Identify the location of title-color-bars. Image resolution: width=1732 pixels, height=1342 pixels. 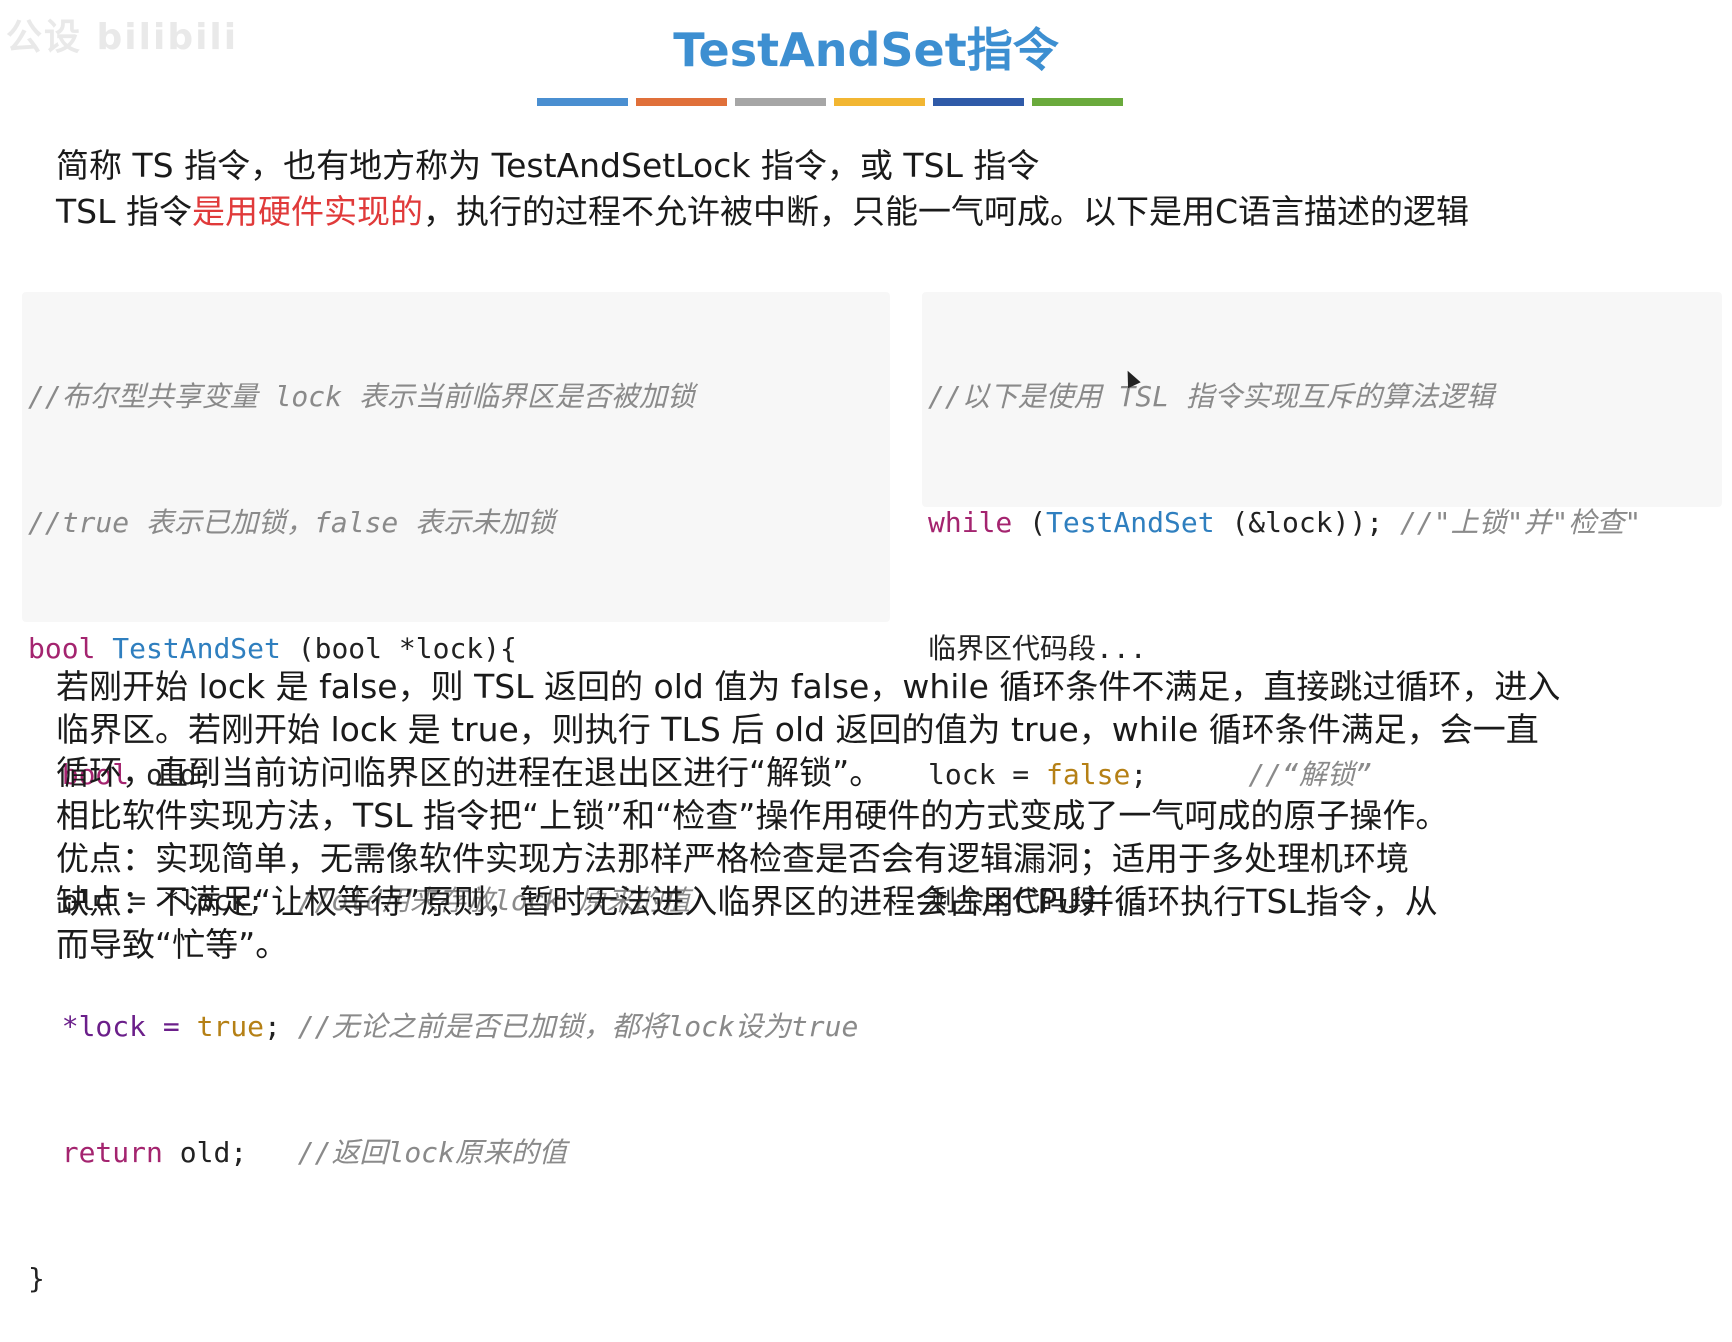
(830, 102).